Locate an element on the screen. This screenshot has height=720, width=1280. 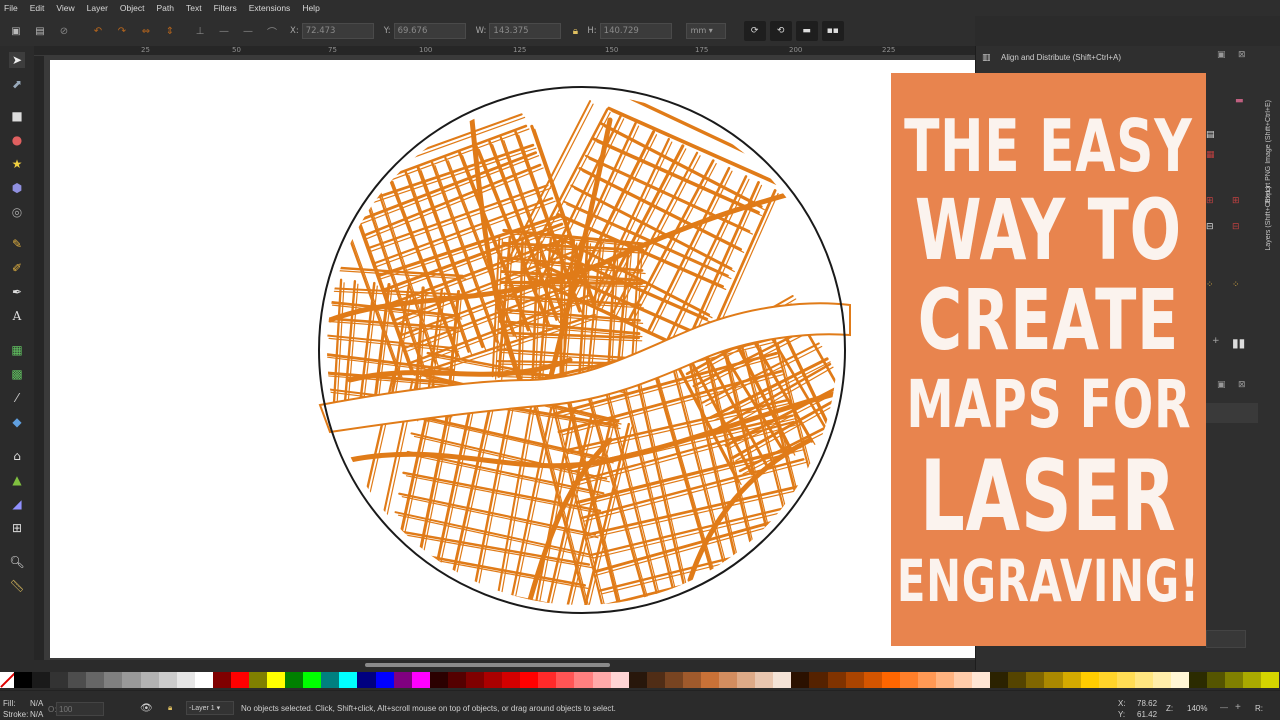
scrollbar-thumb is located at coordinates (487, 665).